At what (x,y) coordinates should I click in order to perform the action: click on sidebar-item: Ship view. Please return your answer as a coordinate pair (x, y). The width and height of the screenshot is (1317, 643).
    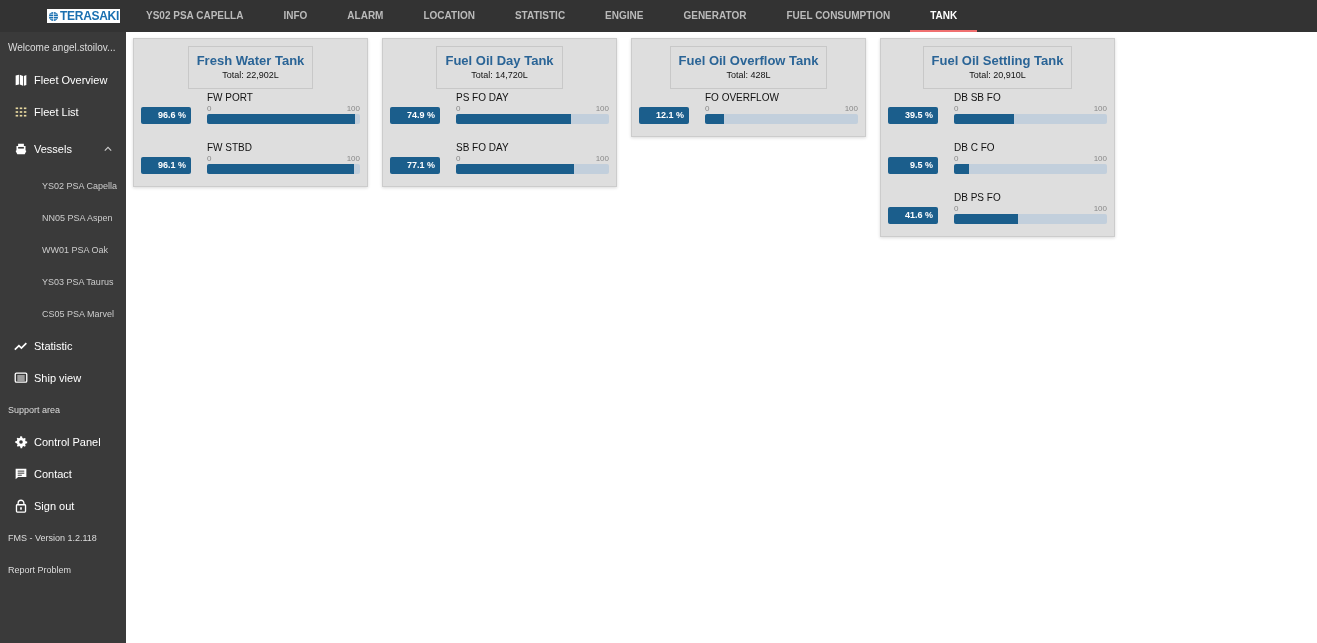
    Looking at the image, I should click on (63, 378).